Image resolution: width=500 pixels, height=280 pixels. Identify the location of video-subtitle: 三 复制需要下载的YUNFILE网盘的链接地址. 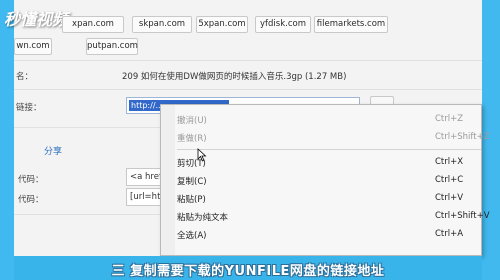
(248, 271).